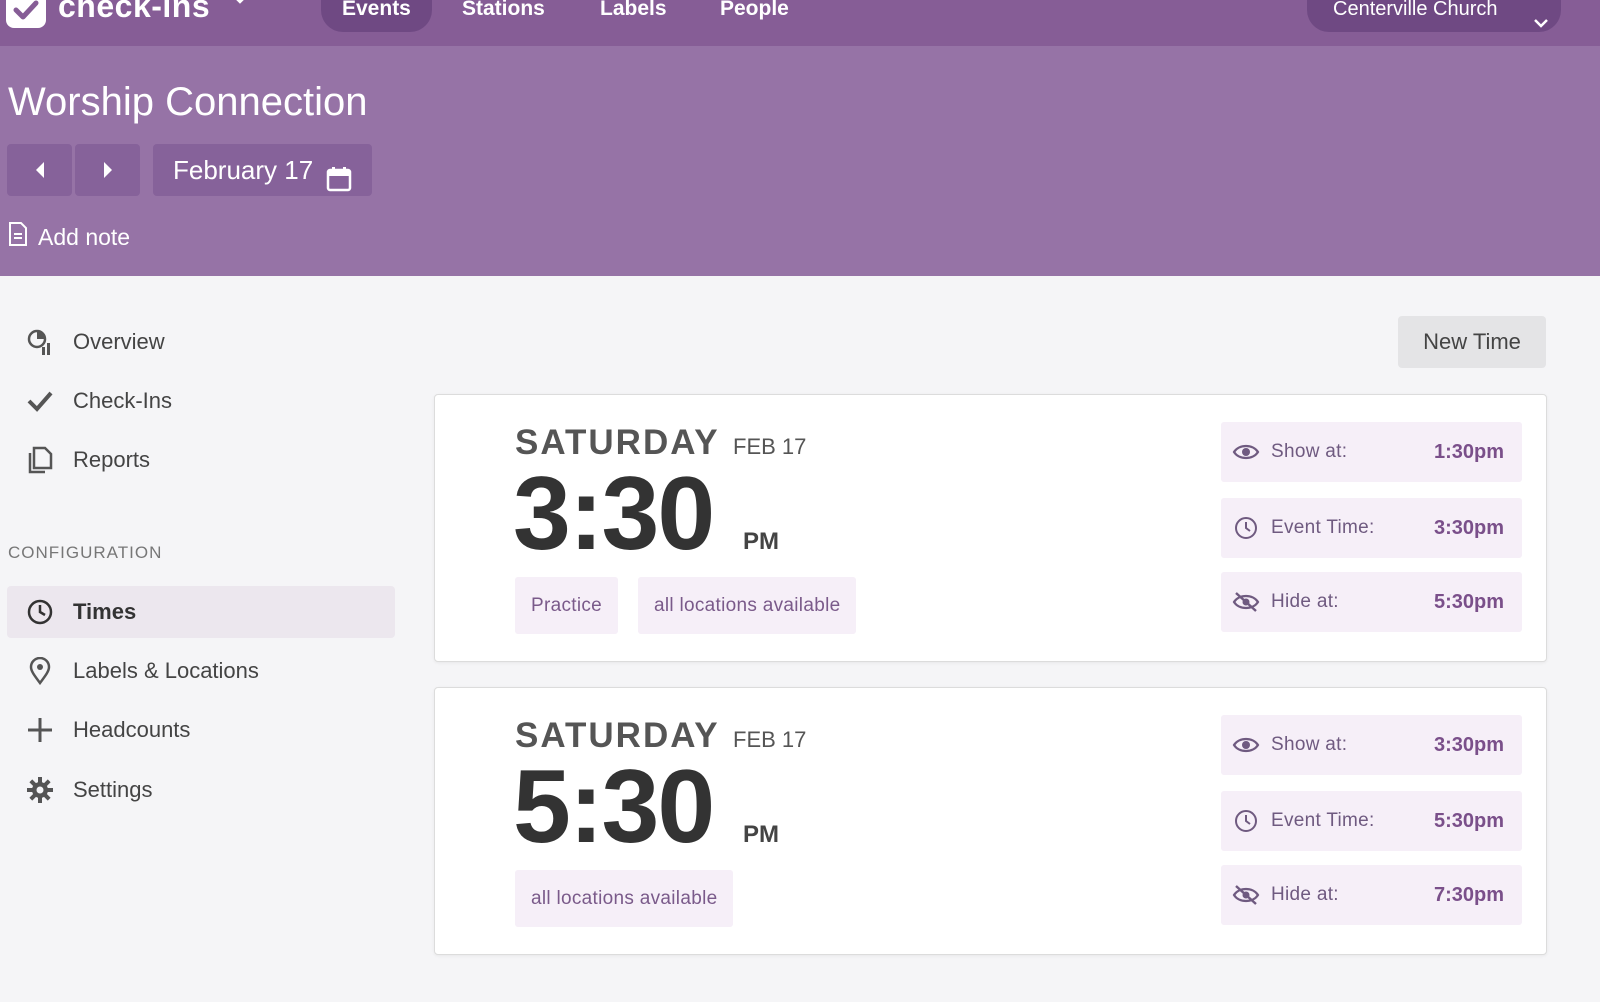 This screenshot has height=1002, width=1600. What do you see at coordinates (567, 605) in the screenshot?
I see `time-tag: Practice` at bounding box center [567, 605].